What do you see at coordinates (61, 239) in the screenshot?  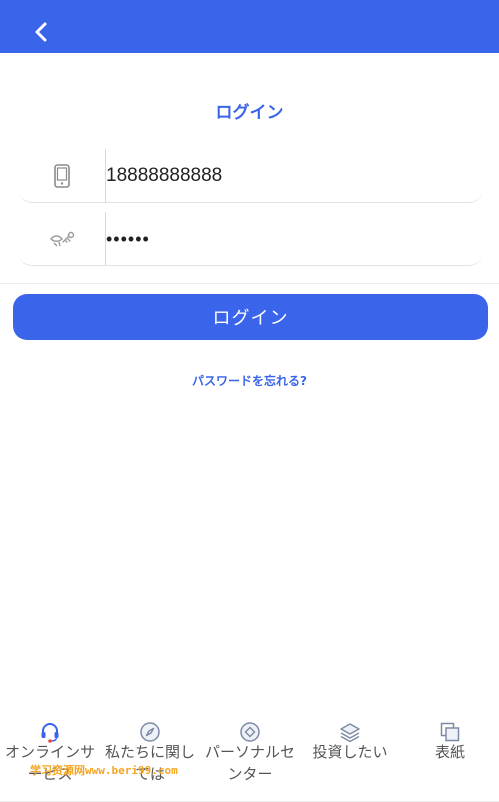 I see `lock-key-icon` at bounding box center [61, 239].